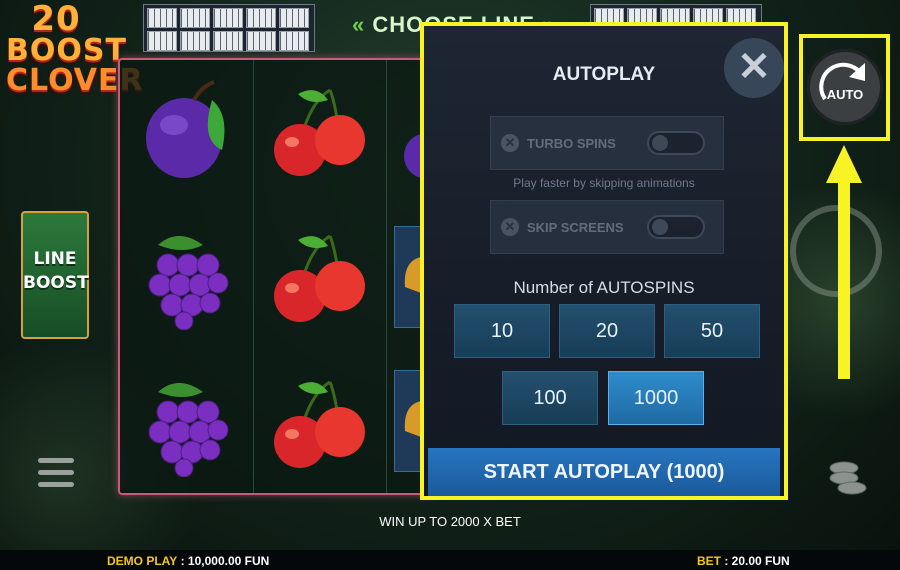 The width and height of the screenshot is (900, 570). I want to click on skip-screens-option: ✕ SKIP SCREENS, so click(607, 227).